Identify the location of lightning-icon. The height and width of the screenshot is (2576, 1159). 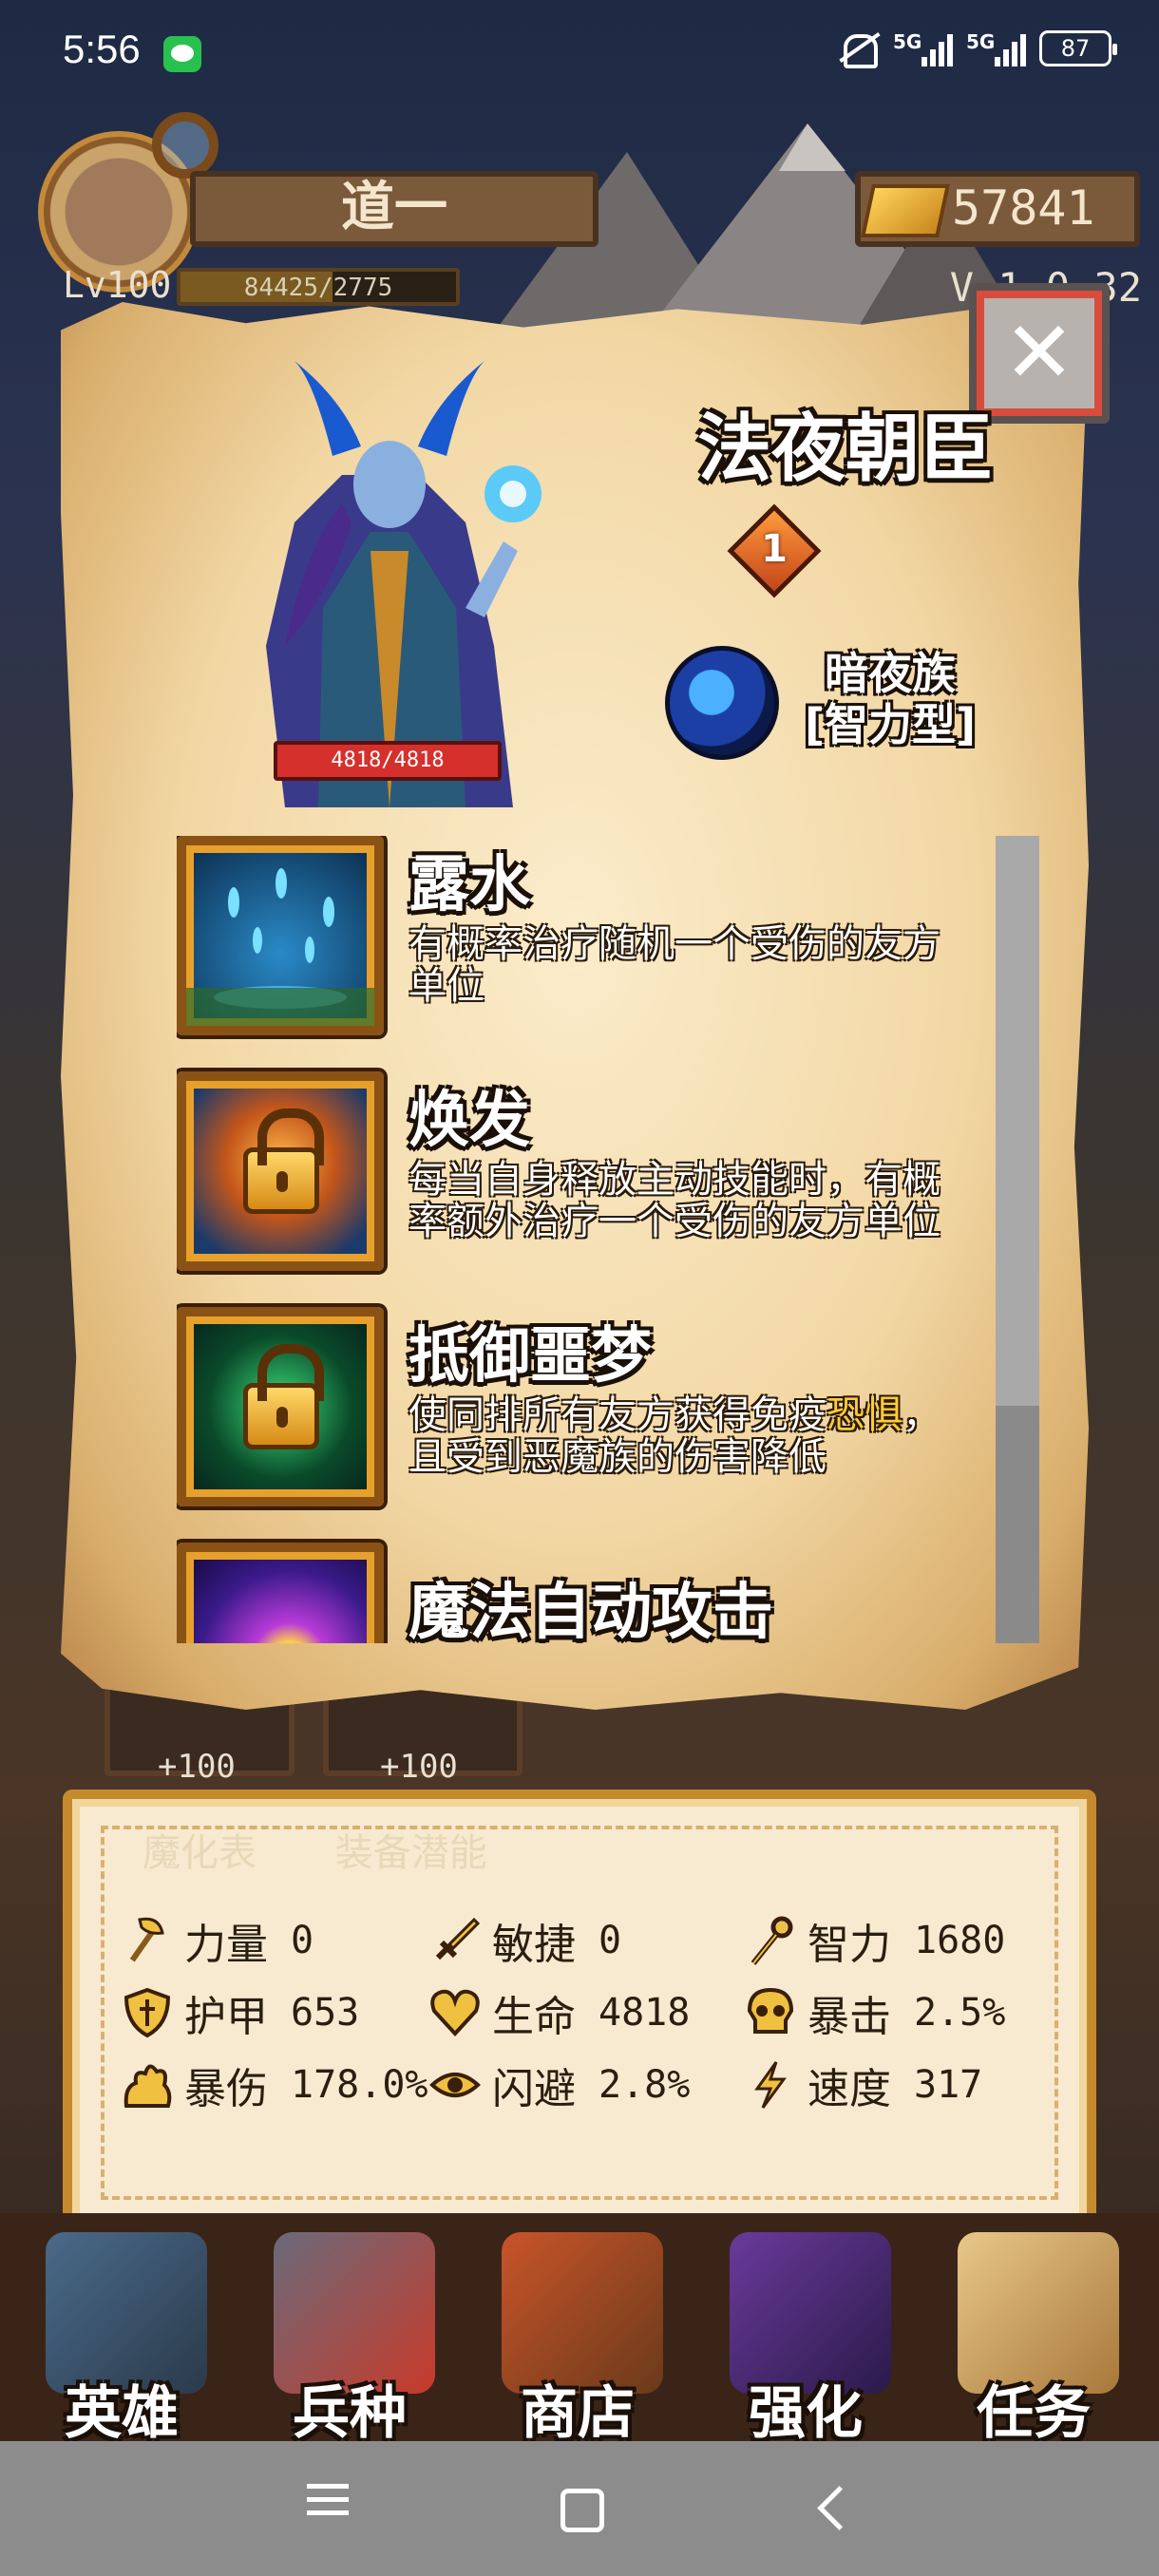
(770, 2084).